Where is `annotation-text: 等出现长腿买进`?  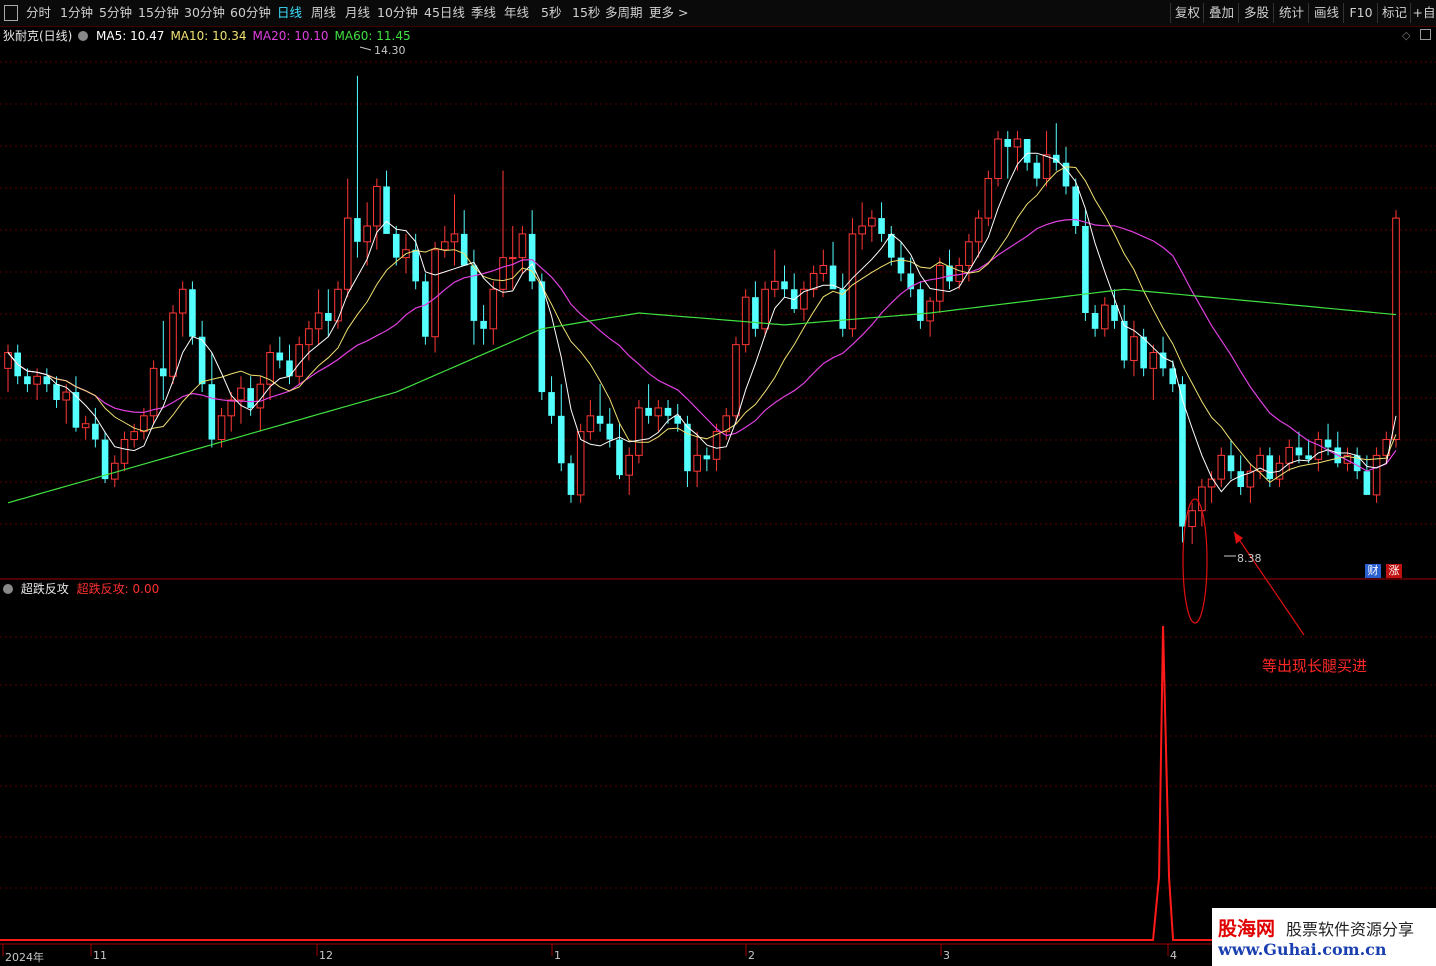 annotation-text: 等出现长腿买进 is located at coordinates (1315, 666).